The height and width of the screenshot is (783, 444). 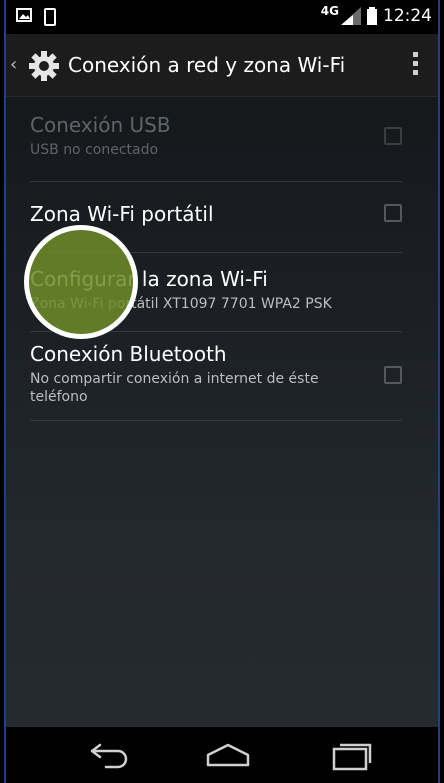 What do you see at coordinates (108, 755) in the screenshot?
I see `nav-back-icon` at bounding box center [108, 755].